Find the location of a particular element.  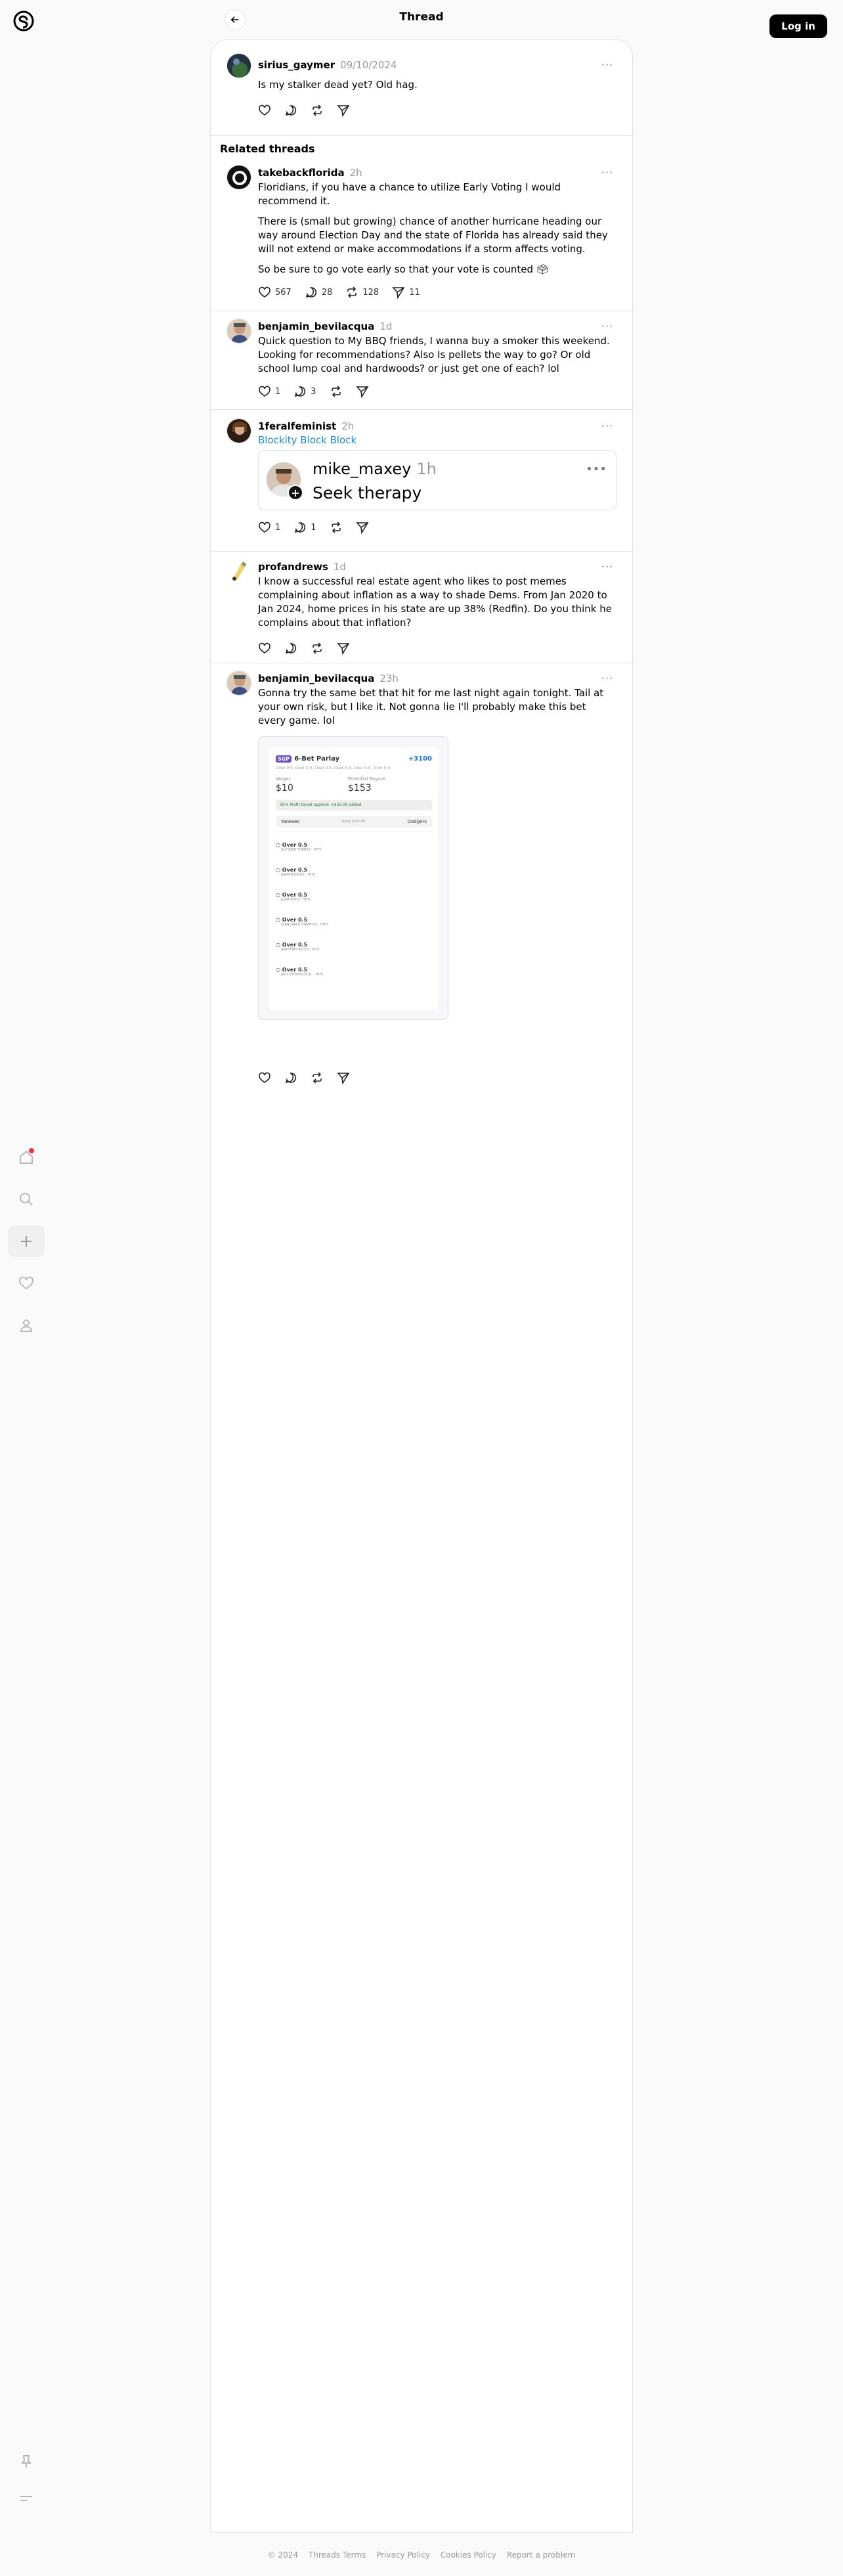

reply-count: 1 is located at coordinates (313, 527).